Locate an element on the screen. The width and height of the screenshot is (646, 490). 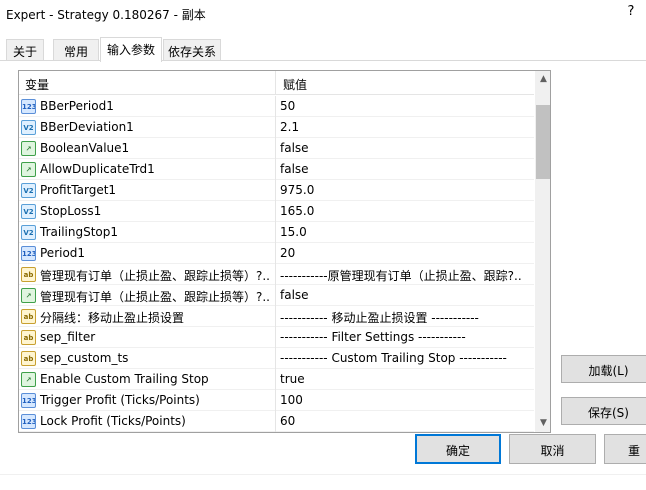
parameter-value-cell: 165.0 is located at coordinates (405, 211).